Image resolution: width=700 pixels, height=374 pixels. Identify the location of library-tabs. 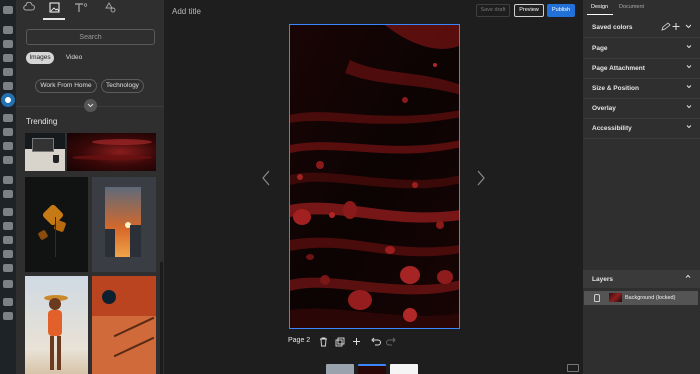
(90, 10).